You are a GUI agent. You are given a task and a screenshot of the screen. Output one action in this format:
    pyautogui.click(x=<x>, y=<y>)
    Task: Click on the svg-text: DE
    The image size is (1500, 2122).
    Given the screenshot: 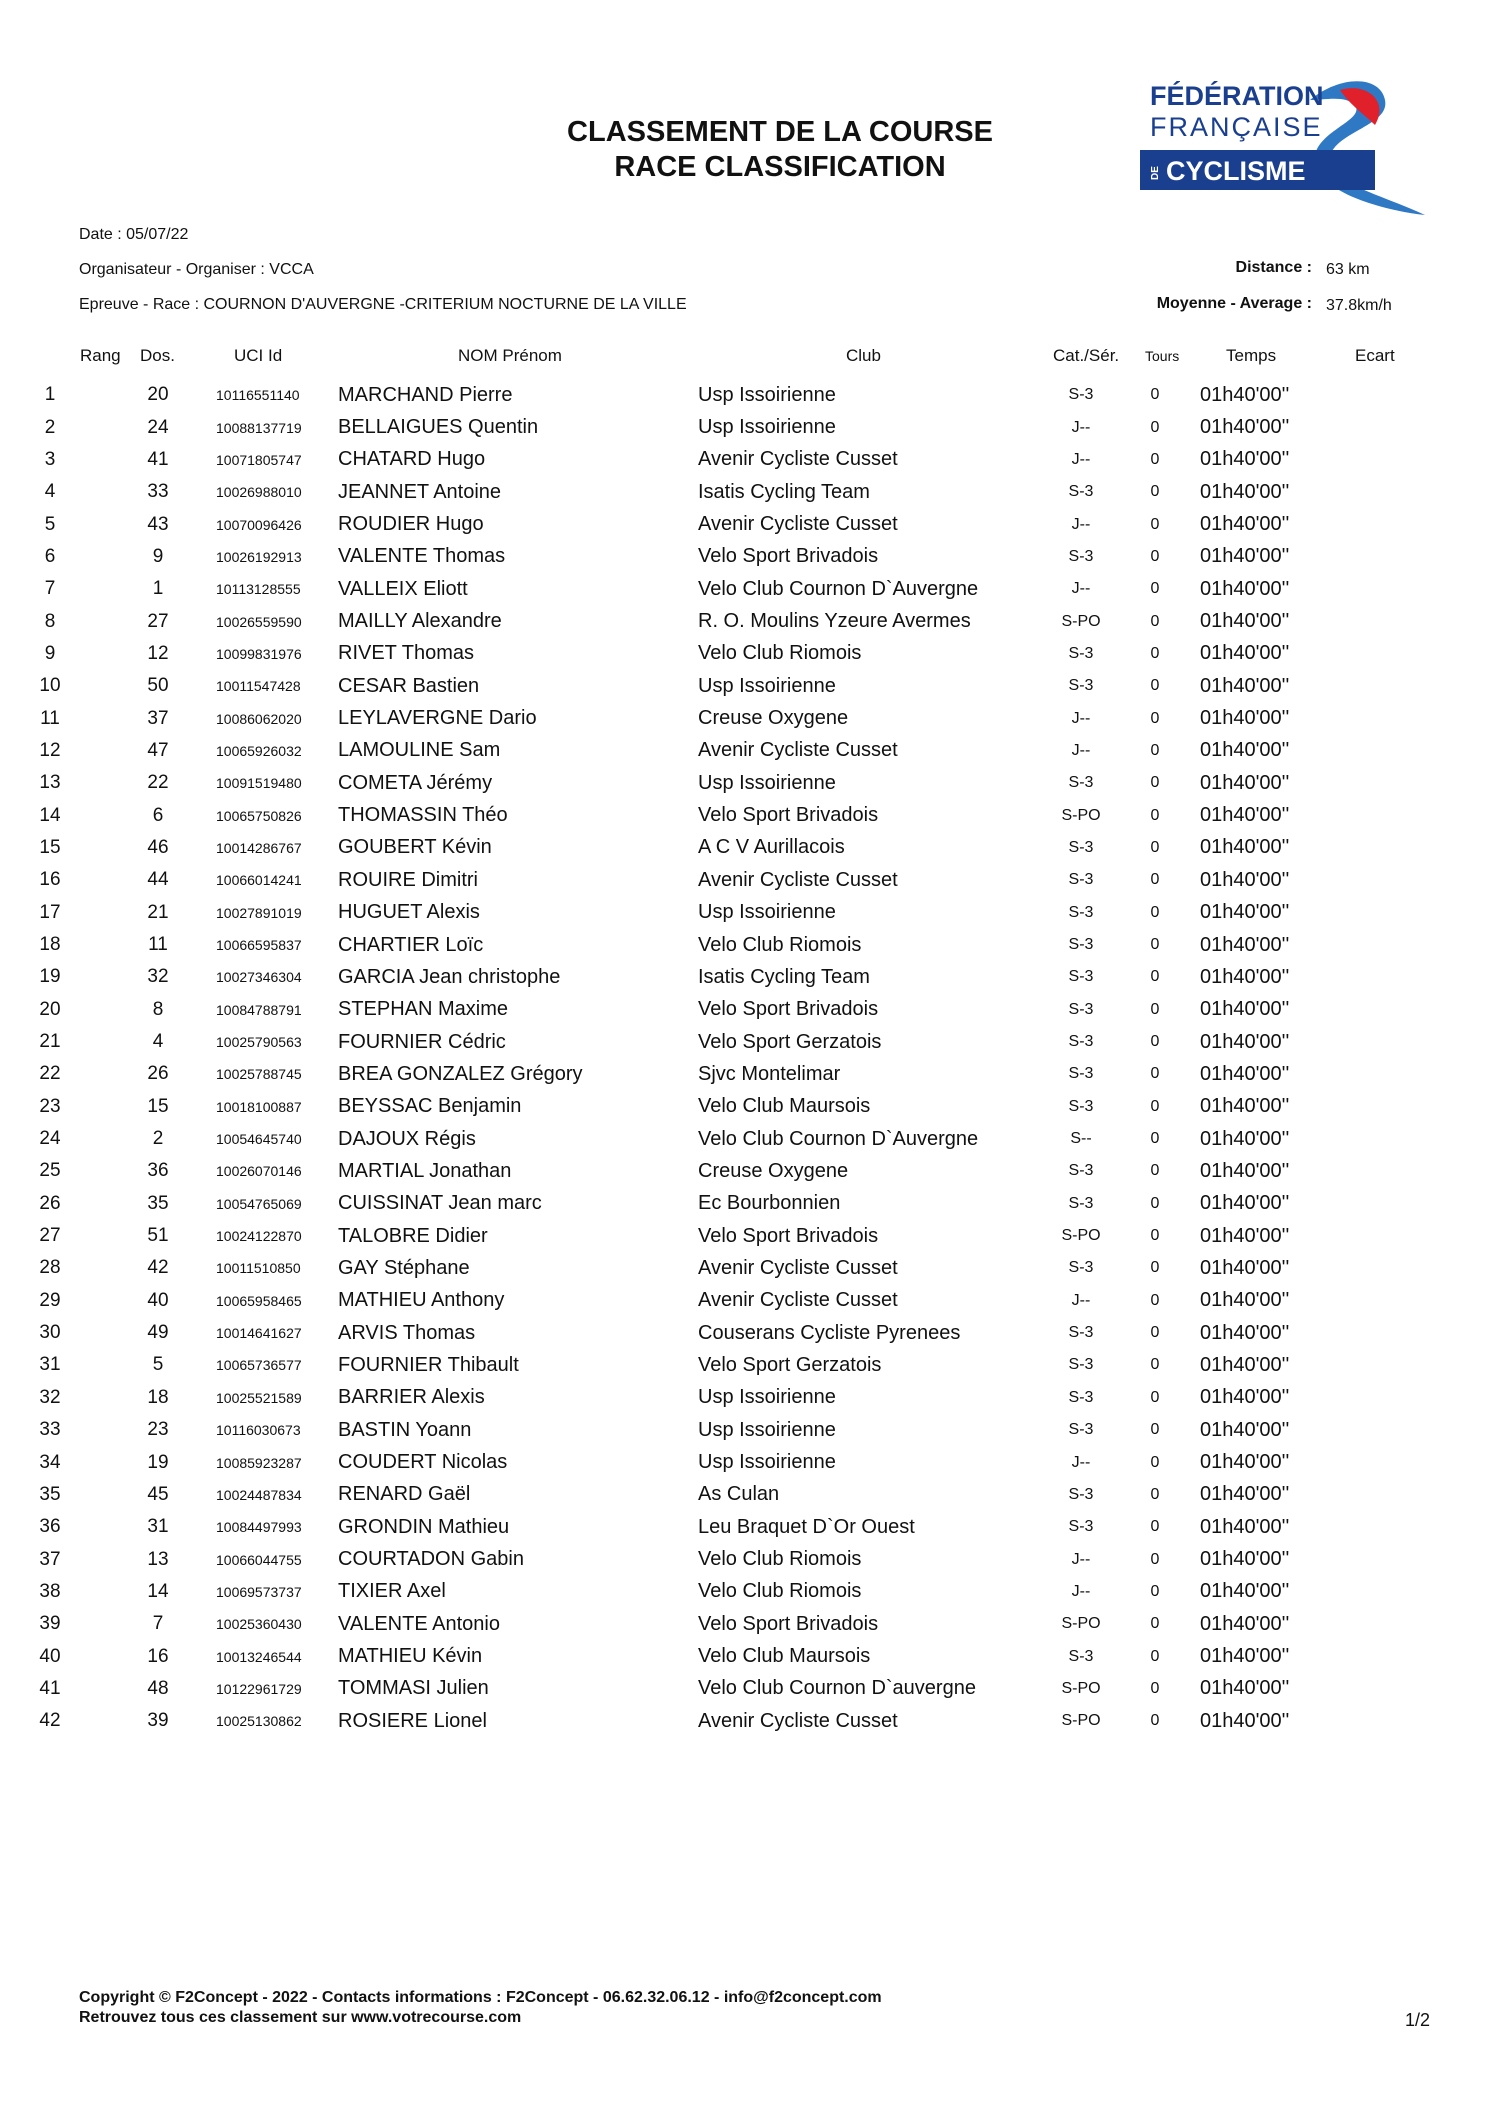 What is the action you would take?
    pyautogui.click(x=1155, y=173)
    